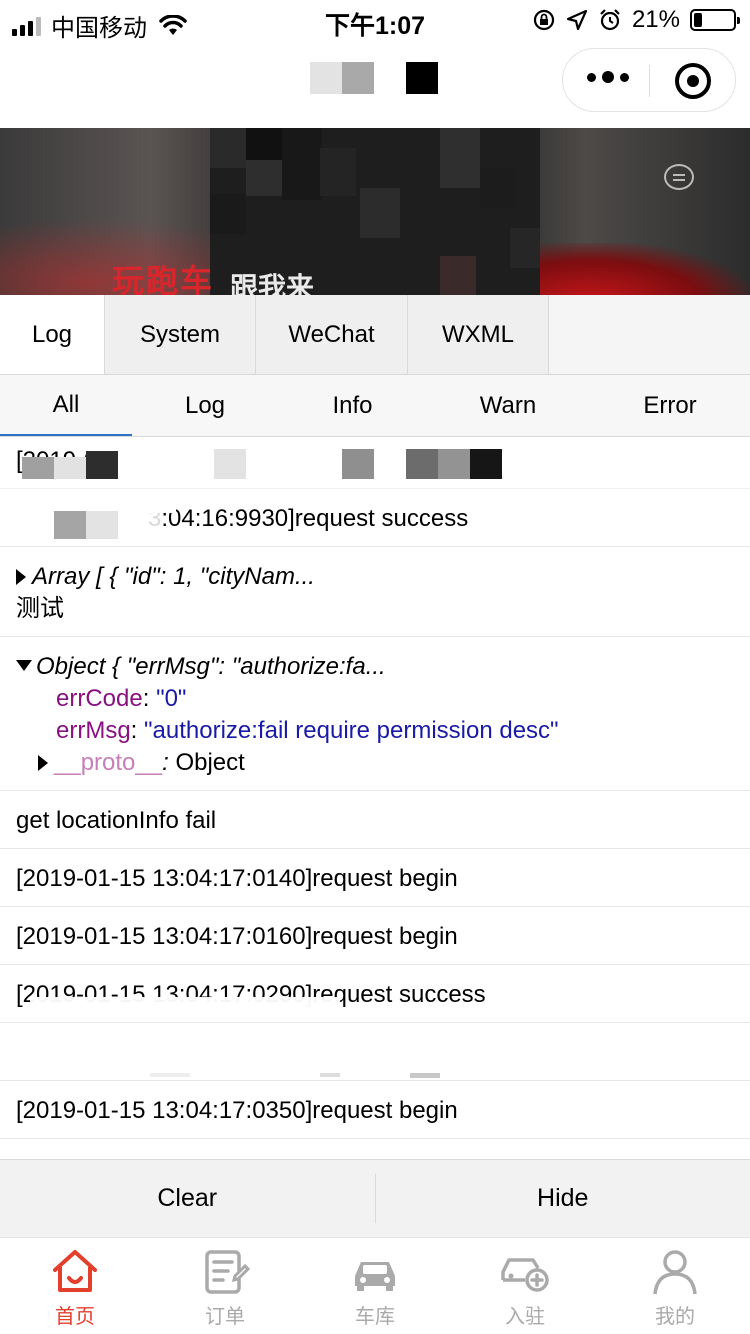  I want to click on filter-info: Info, so click(352, 405).